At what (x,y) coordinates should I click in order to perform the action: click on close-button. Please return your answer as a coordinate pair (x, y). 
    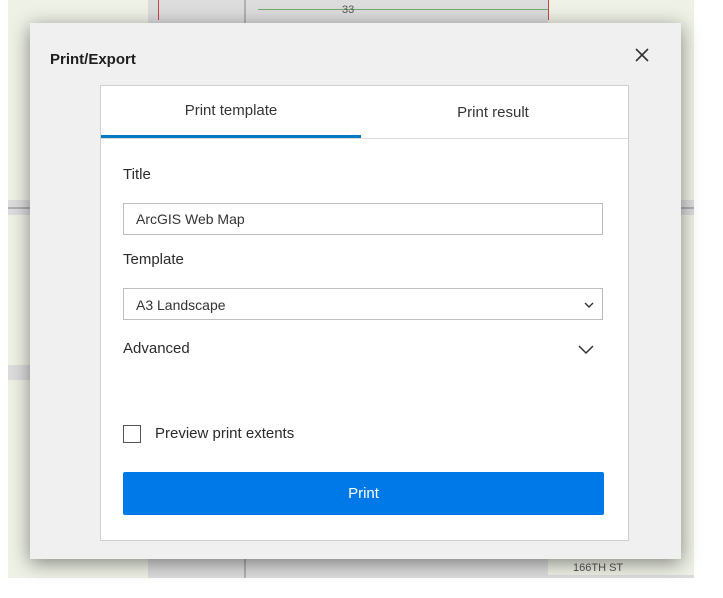
    Looking at the image, I should click on (642, 55).